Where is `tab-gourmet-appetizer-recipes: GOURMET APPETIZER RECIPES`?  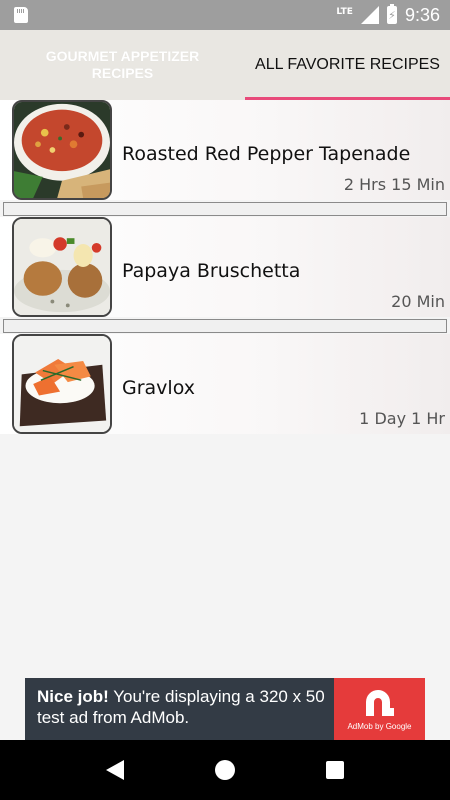
tab-gourmet-appetizer-recipes: GOURMET APPETIZER RECIPES is located at coordinates (122, 65).